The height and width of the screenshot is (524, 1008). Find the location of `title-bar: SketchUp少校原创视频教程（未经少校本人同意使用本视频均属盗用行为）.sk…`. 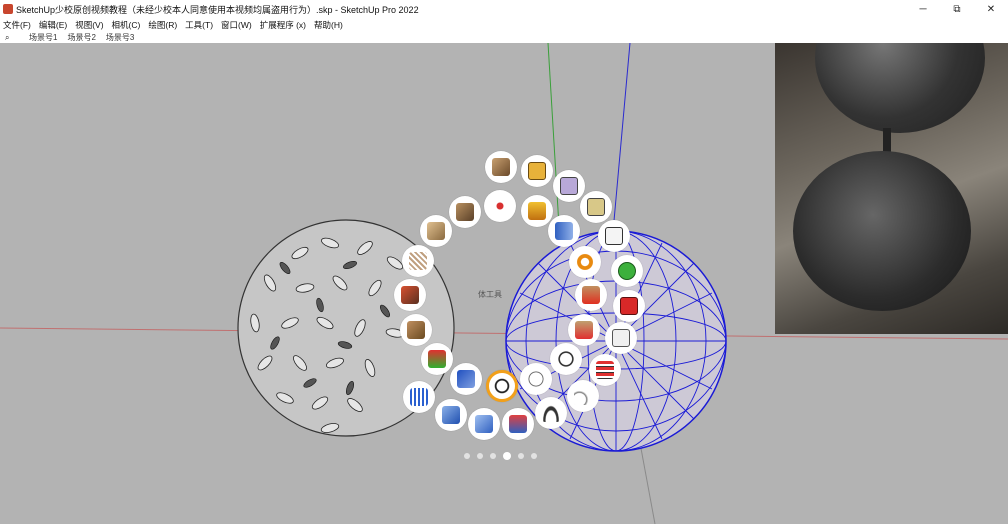

title-bar: SketchUp少校原创视频教程（未经少校本人同意使用本视频均属盗用行为）.sk… is located at coordinates (504, 9).